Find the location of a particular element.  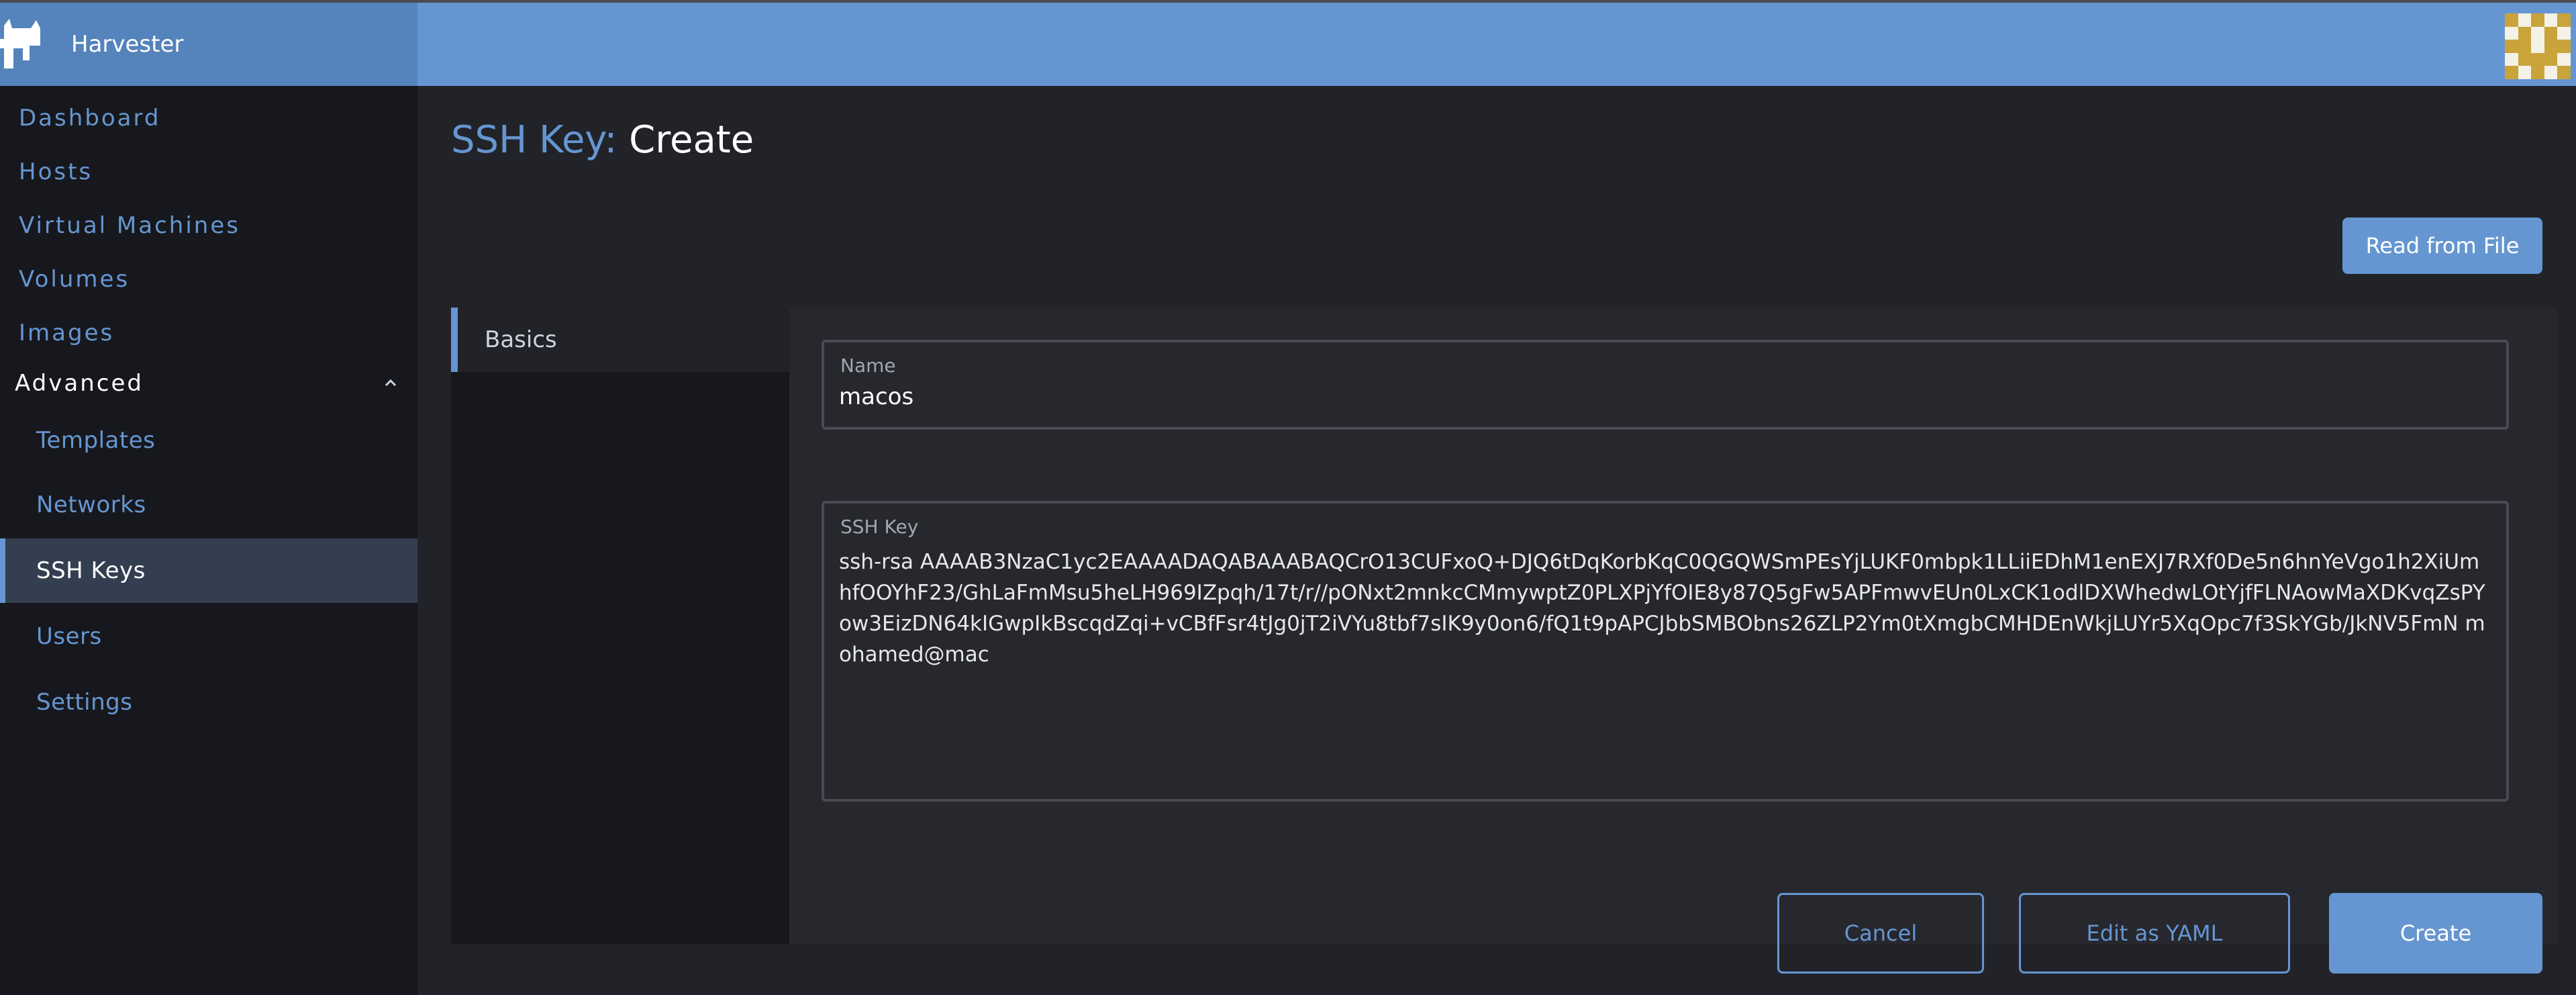

sidebar-item-label: Users is located at coordinates (69, 636).